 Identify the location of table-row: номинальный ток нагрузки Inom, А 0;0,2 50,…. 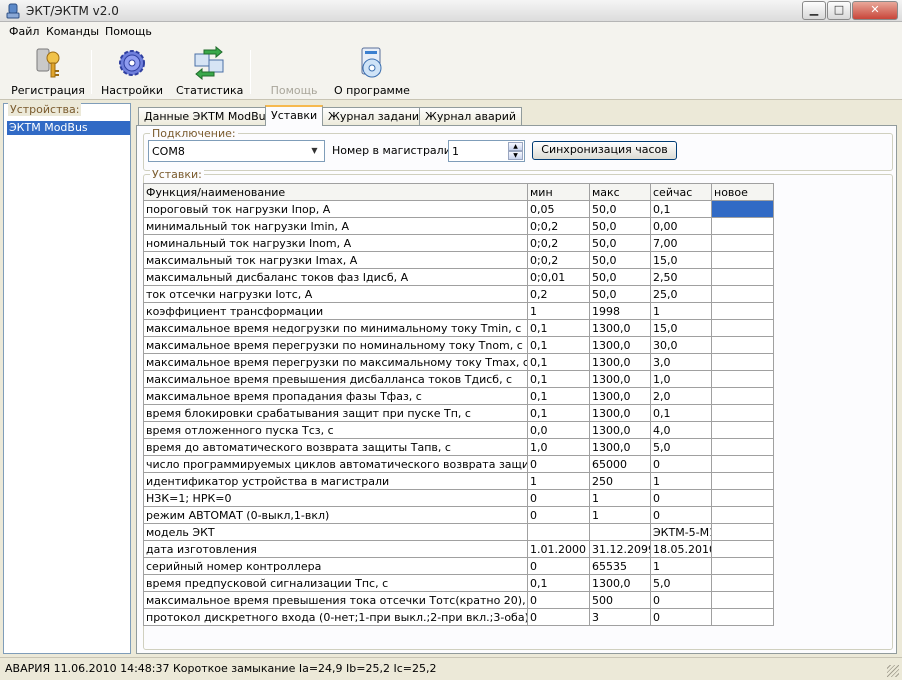
(458, 243).